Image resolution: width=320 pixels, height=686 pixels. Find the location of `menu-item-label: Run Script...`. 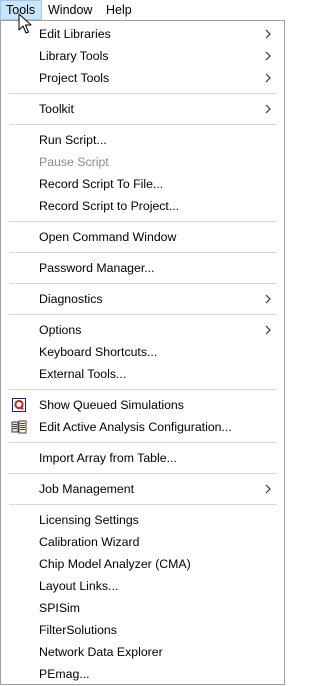

menu-item-label: Run Script... is located at coordinates (73, 140).